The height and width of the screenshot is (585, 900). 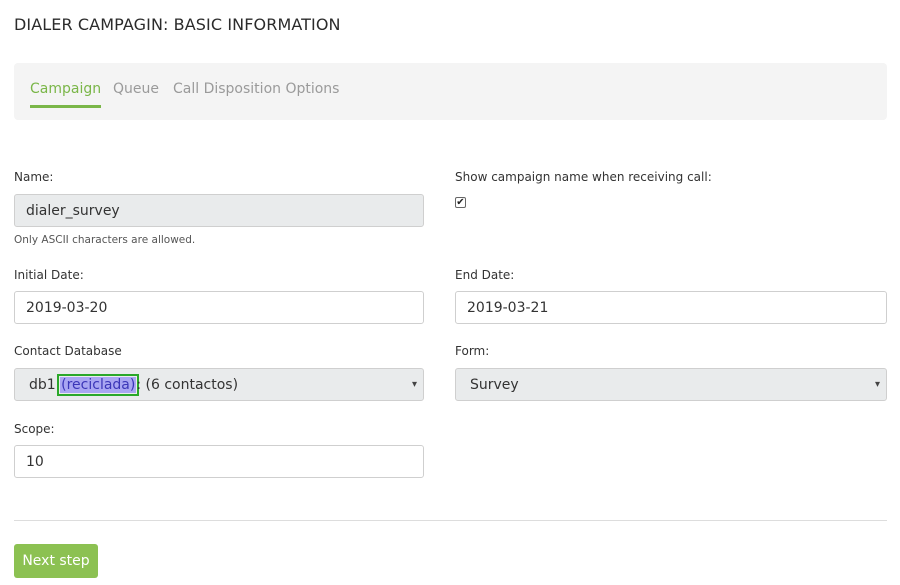 I want to click on scope-value: 10, so click(x=35, y=461).